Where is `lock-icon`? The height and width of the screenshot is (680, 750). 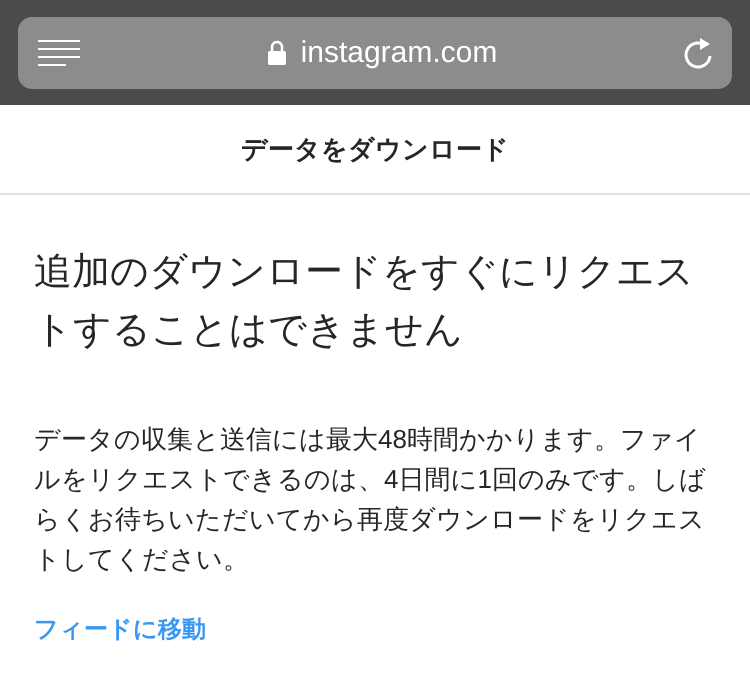
lock-icon is located at coordinates (276, 53).